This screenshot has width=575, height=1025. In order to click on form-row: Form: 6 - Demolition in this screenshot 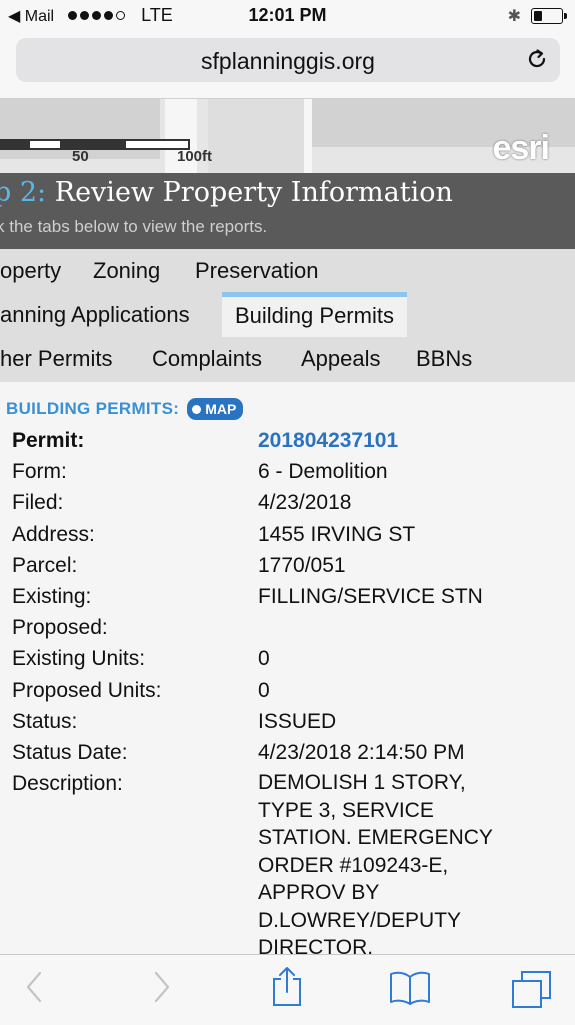, I will do `click(292, 472)`.